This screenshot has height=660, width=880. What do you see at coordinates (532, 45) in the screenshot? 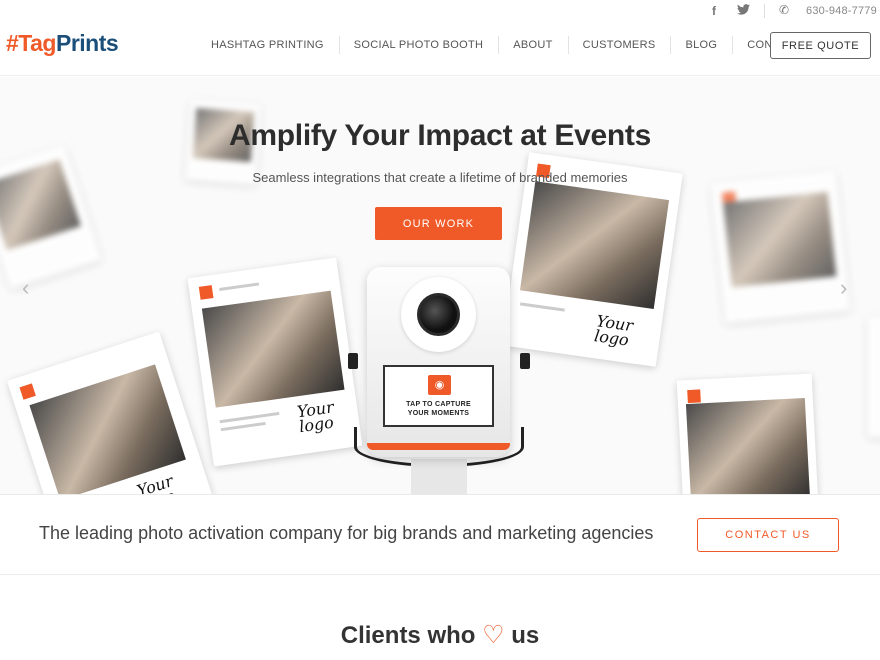
I see `nav-item-about: ABOUT` at bounding box center [532, 45].